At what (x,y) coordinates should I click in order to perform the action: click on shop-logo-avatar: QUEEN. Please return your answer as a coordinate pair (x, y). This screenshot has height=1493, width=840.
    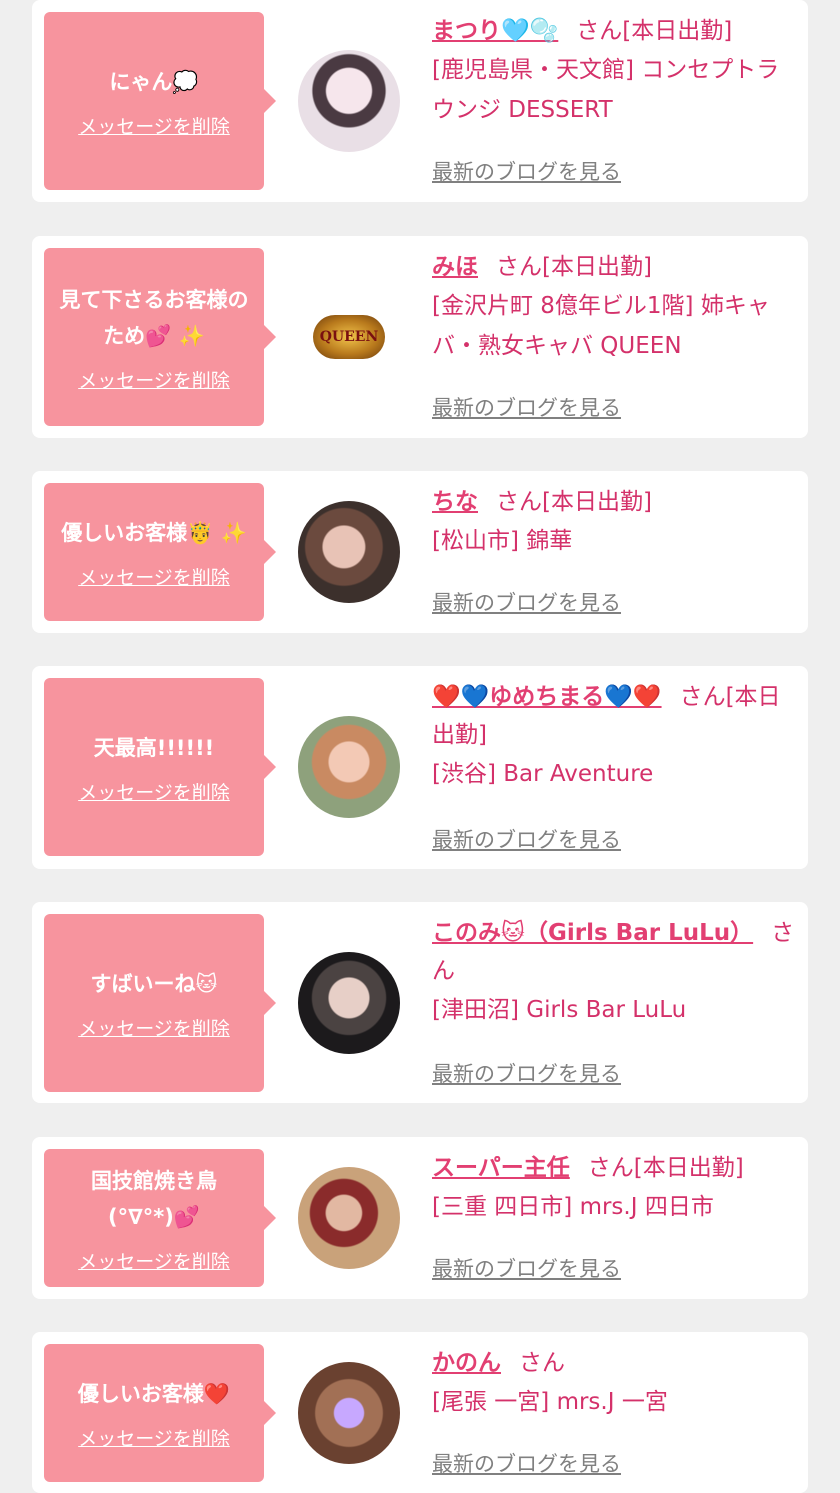
    Looking at the image, I should click on (349, 337).